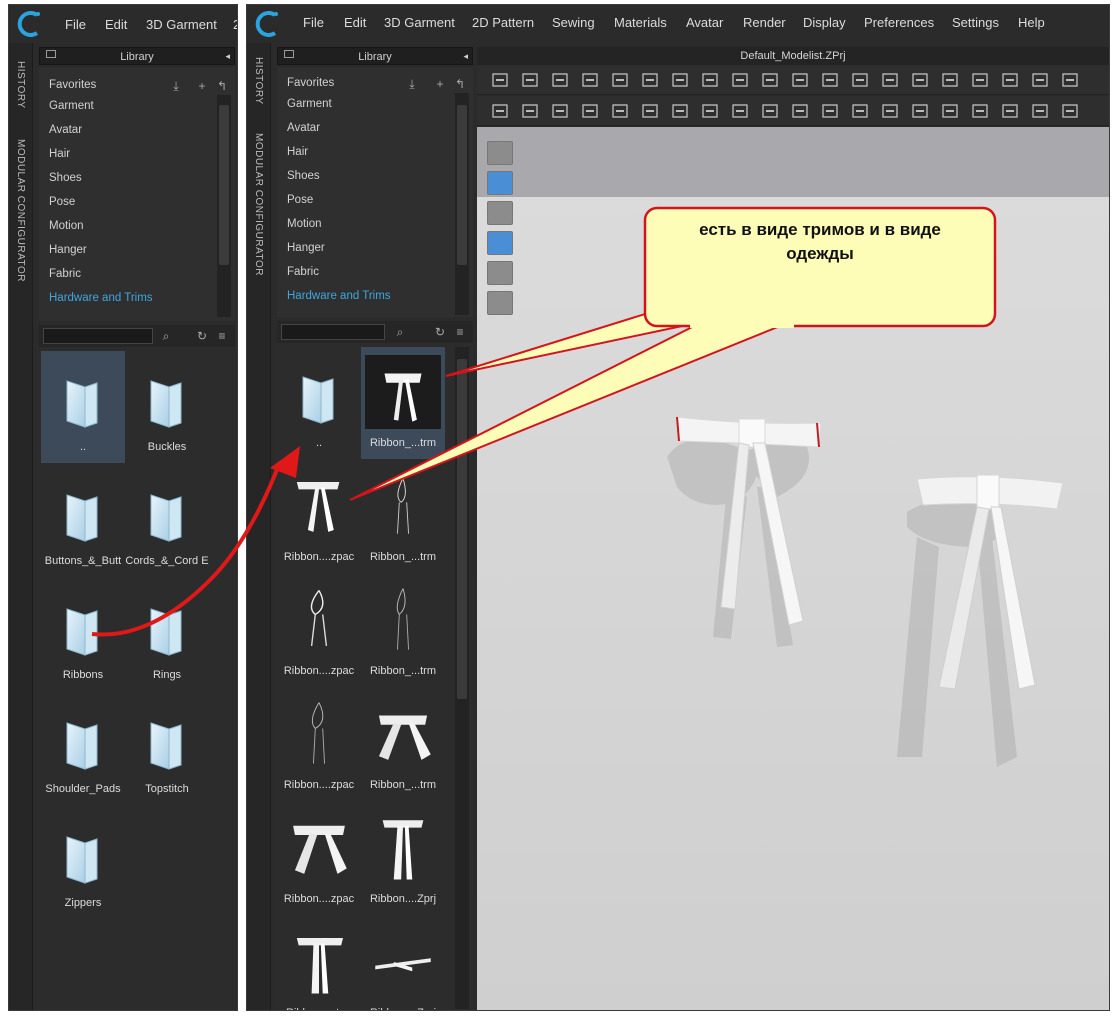 The width and height of the screenshot is (1115, 1019). What do you see at coordinates (742, 322) in the screenshot?
I see `callout-join` at bounding box center [742, 322].